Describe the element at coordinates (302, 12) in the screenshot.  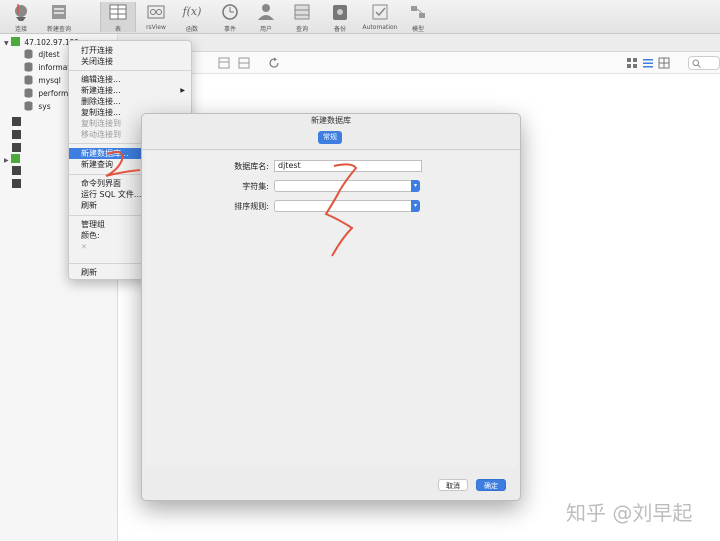
I see `query-icon` at that location.